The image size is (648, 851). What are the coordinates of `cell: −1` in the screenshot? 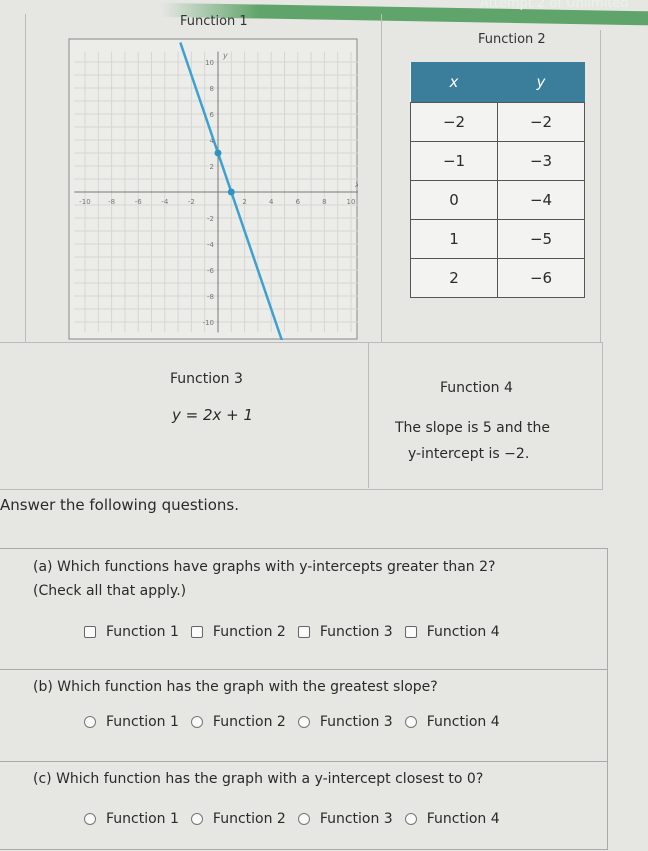 It's located at (454, 161).